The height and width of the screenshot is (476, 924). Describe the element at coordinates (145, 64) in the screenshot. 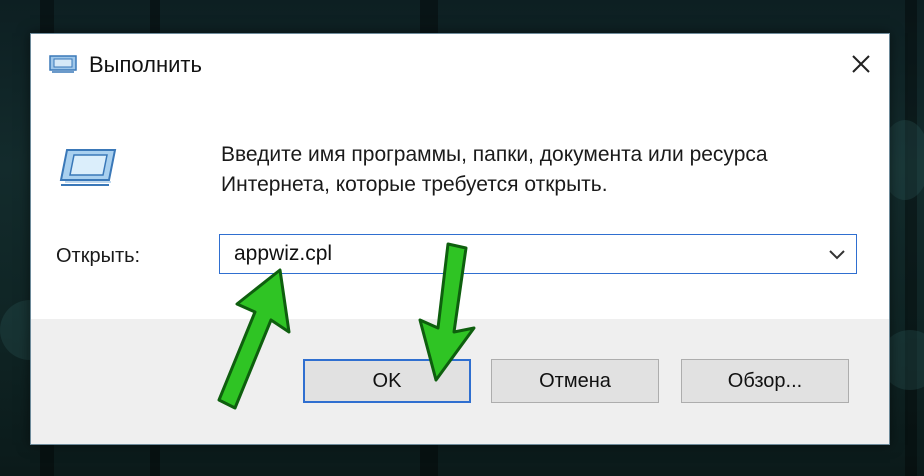

I see `window-title: Выполнить` at that location.